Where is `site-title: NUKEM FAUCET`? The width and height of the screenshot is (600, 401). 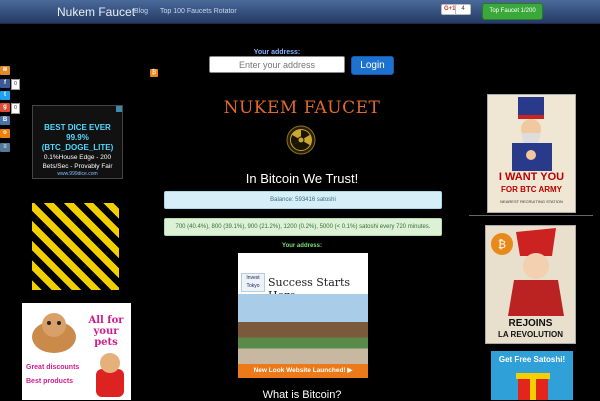 site-title: NUKEM FAUCET is located at coordinates (302, 108).